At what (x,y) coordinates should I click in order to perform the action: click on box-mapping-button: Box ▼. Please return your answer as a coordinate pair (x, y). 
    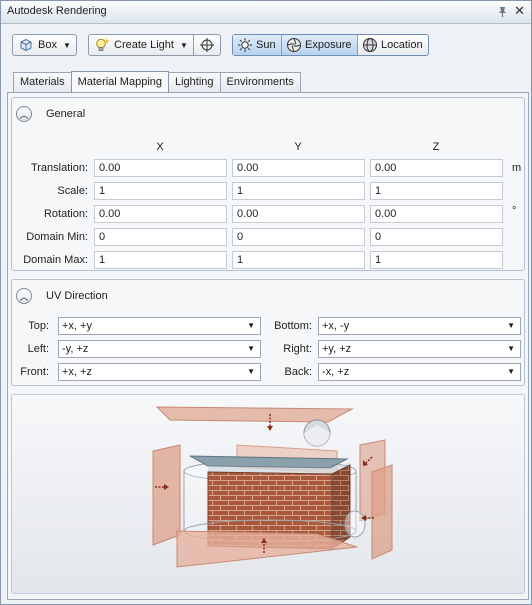
    Looking at the image, I should click on (44, 45).